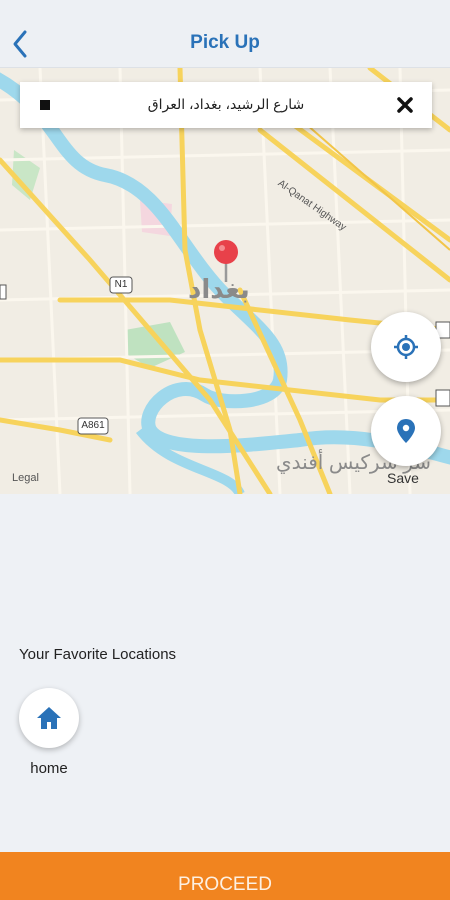  What do you see at coordinates (121, 284) in the screenshot?
I see `road-label-n1: N1` at bounding box center [121, 284].